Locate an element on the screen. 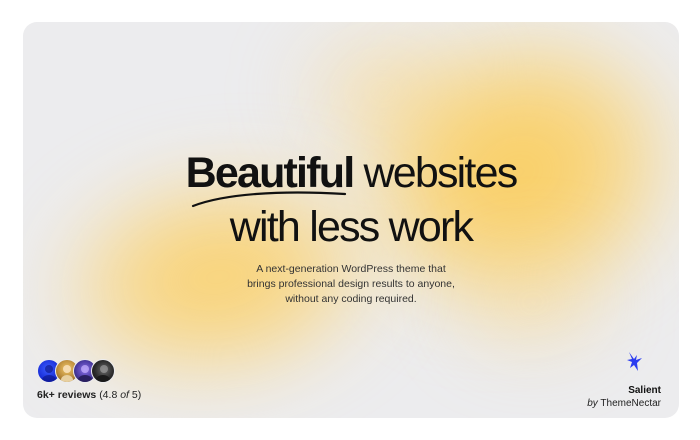 Image resolution: width=700 pixels, height=440 pixels. avatar is located at coordinates (103, 371).